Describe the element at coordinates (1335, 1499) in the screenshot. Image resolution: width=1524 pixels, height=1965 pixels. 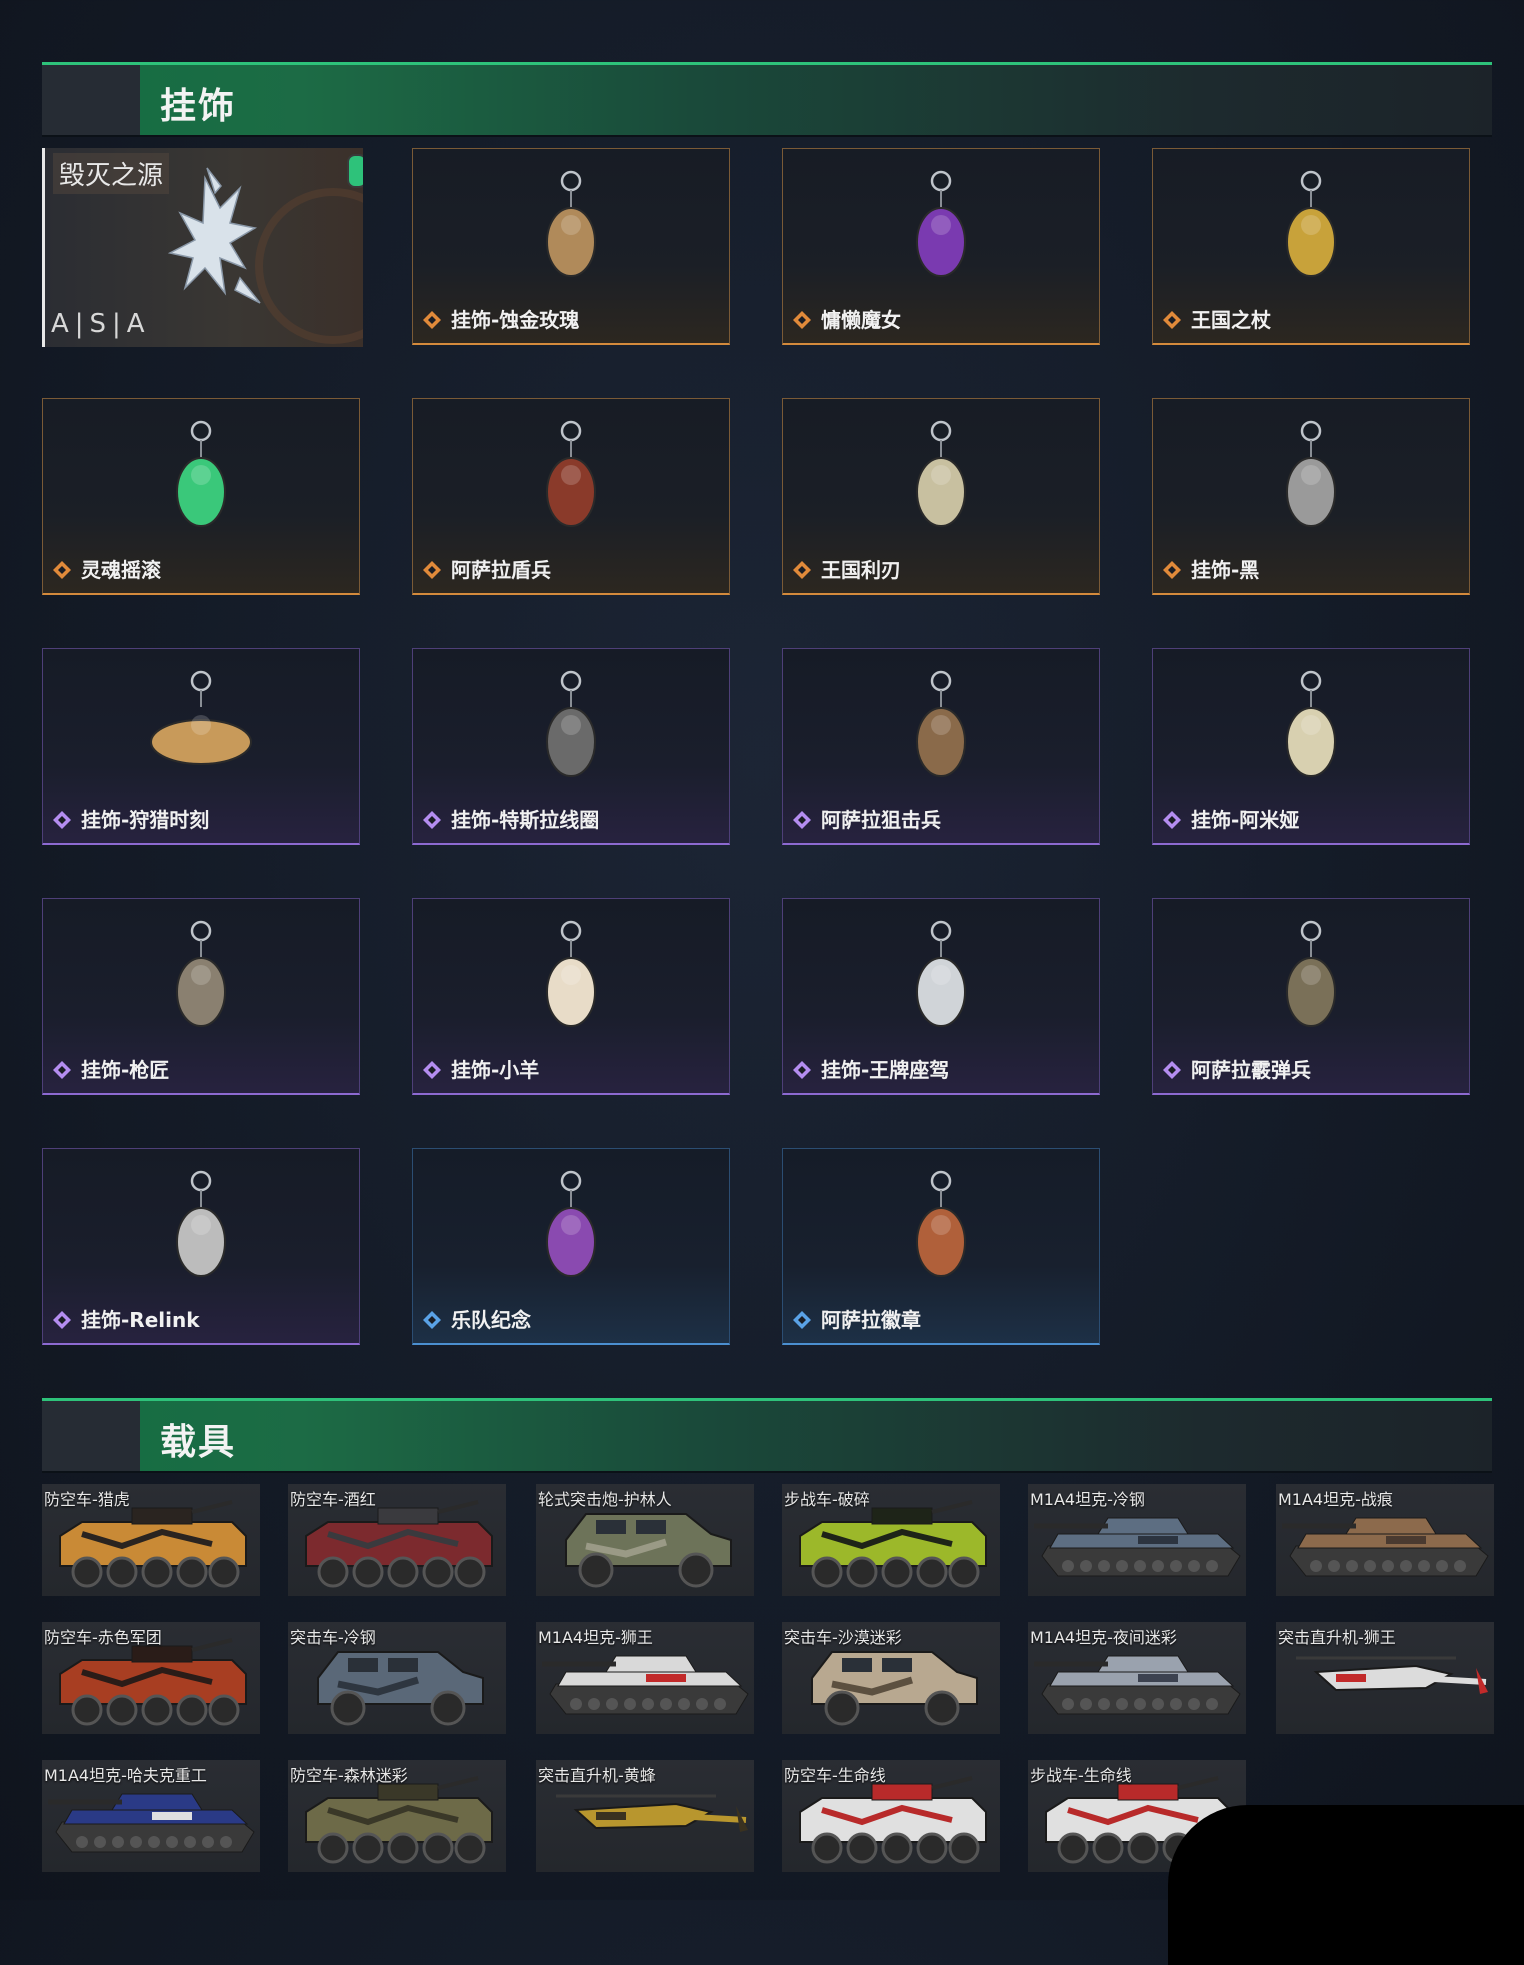
I see `vehicle-label: M1A4坦克-战痕` at that location.